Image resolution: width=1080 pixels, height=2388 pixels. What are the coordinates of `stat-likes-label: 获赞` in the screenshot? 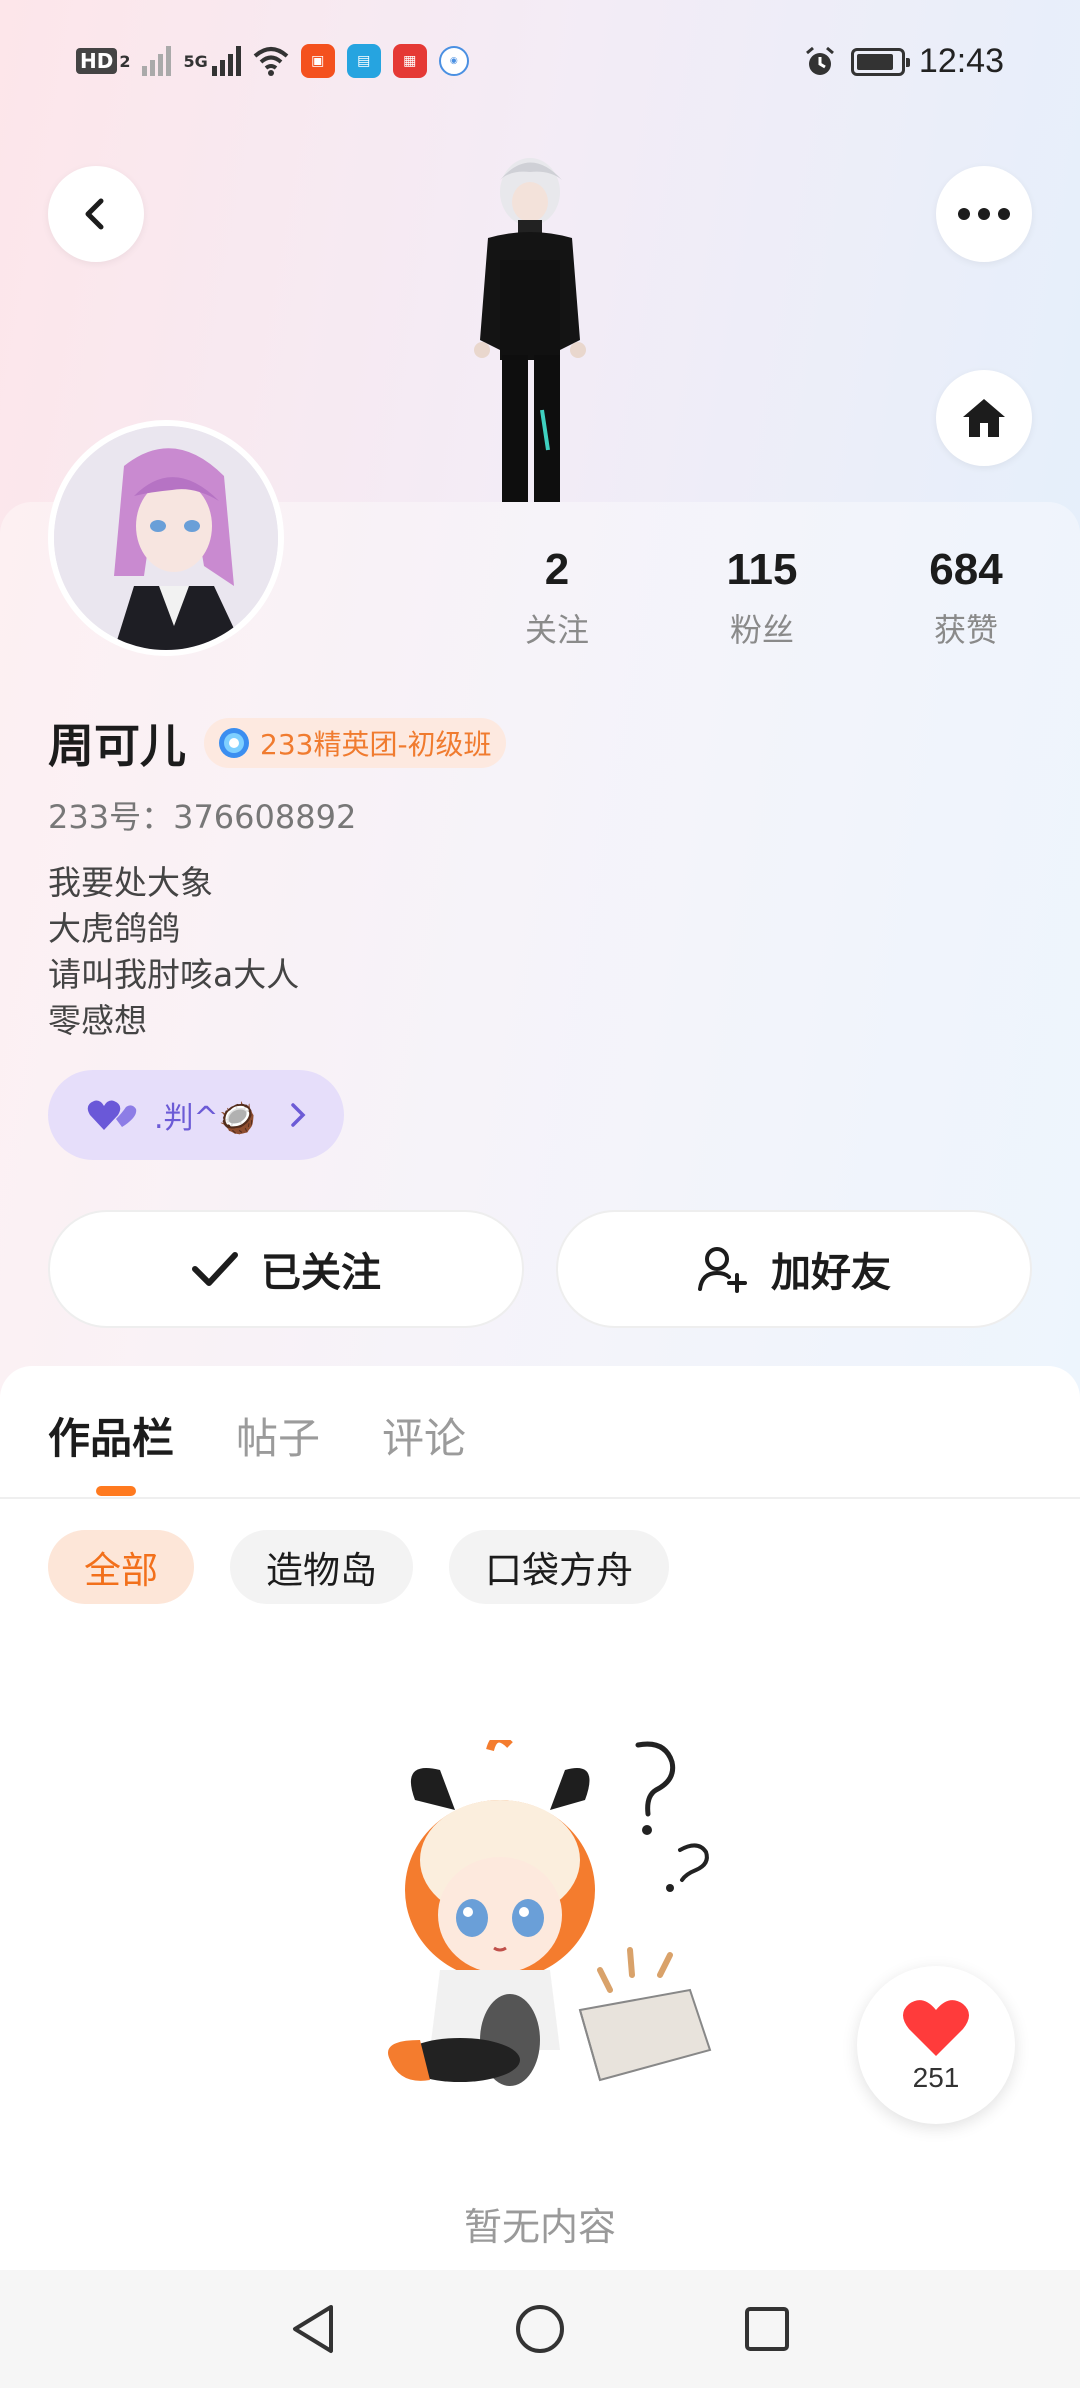 It's located at (965, 630).